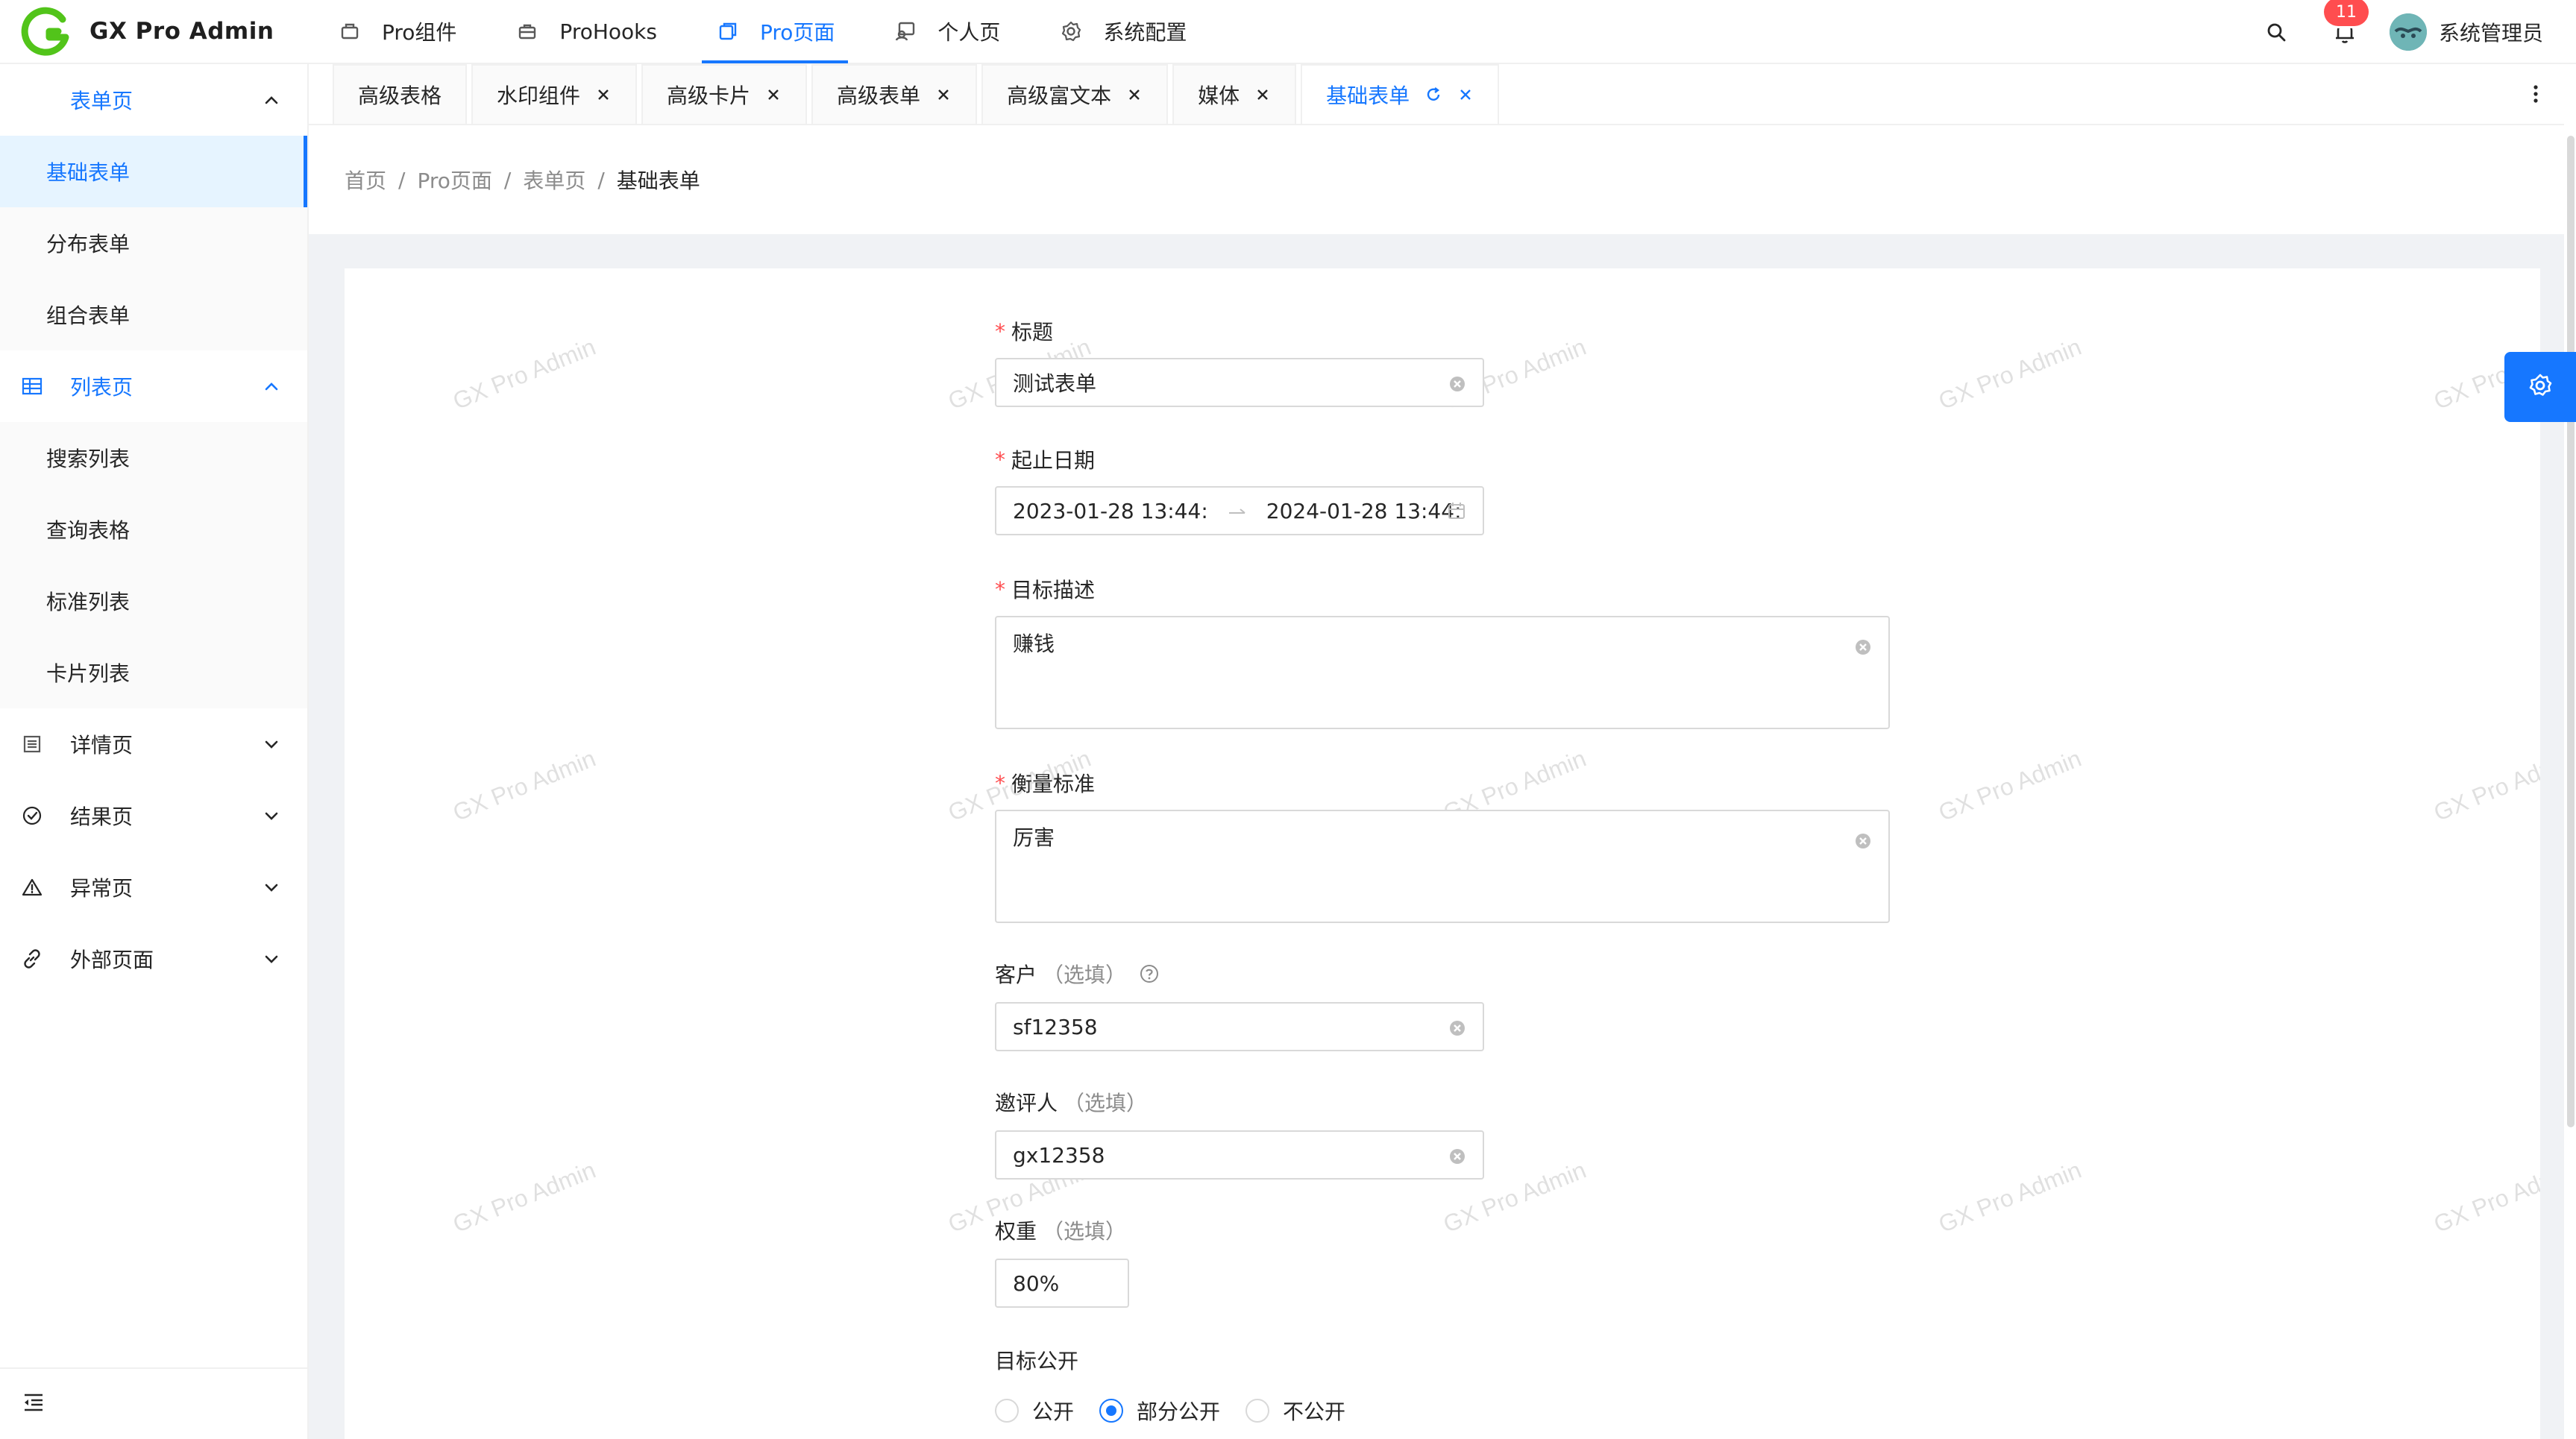 The width and height of the screenshot is (2576, 1439). Describe the element at coordinates (554, 180) in the screenshot. I see `breadcrumb-form-pages: 表单页` at that location.